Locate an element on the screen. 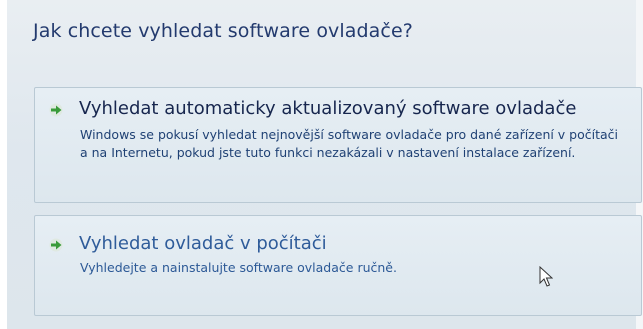 The height and width of the screenshot is (329, 643). mouse-pointer-icon is located at coordinates (546, 276).